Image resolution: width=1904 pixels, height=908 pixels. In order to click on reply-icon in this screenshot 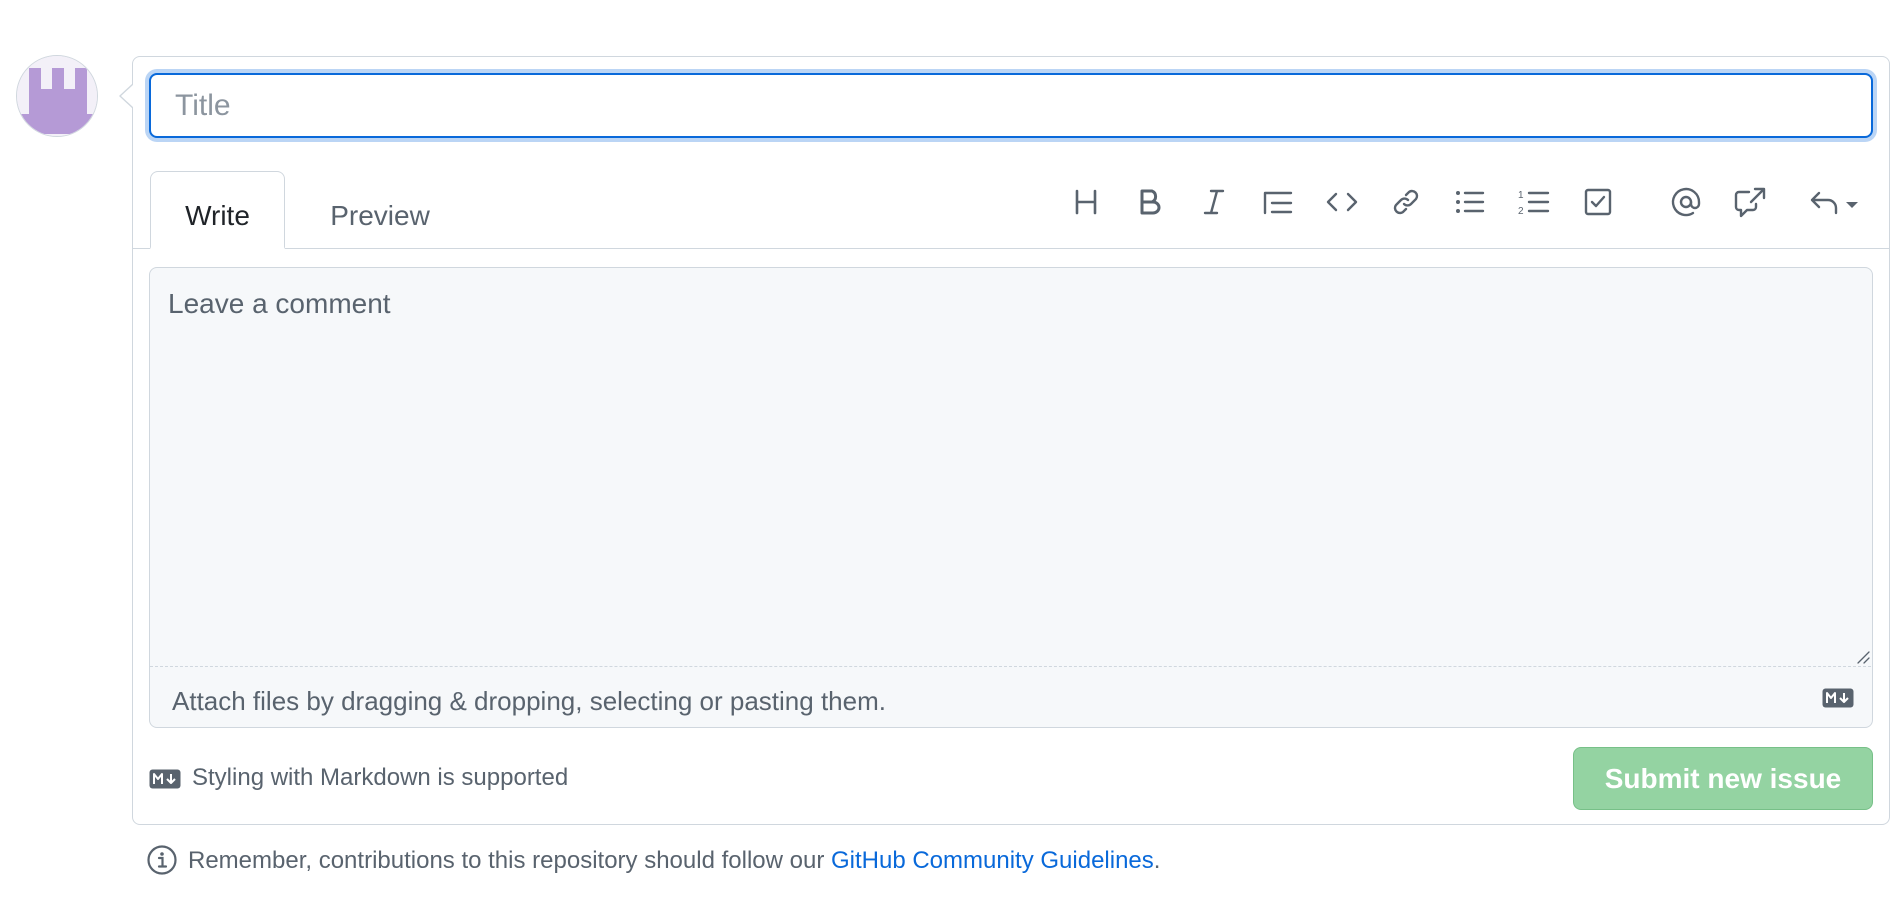, I will do `click(1834, 203)`.